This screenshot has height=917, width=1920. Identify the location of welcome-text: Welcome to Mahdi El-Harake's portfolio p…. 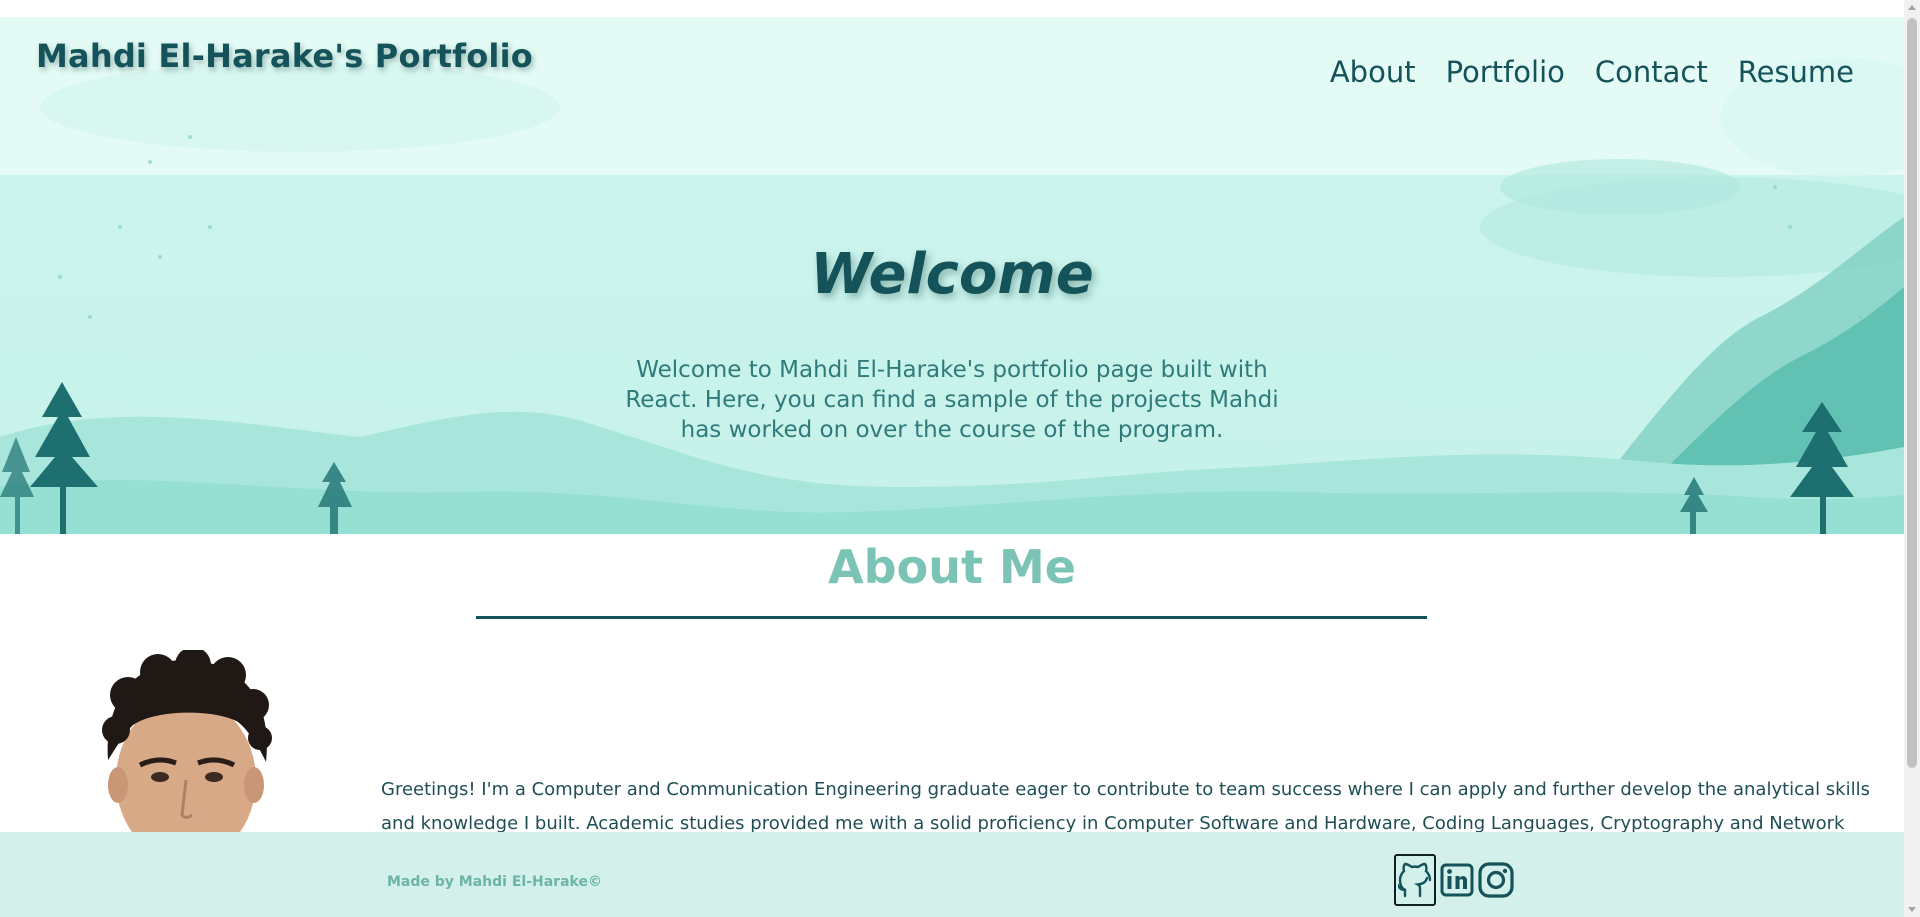
(952, 400).